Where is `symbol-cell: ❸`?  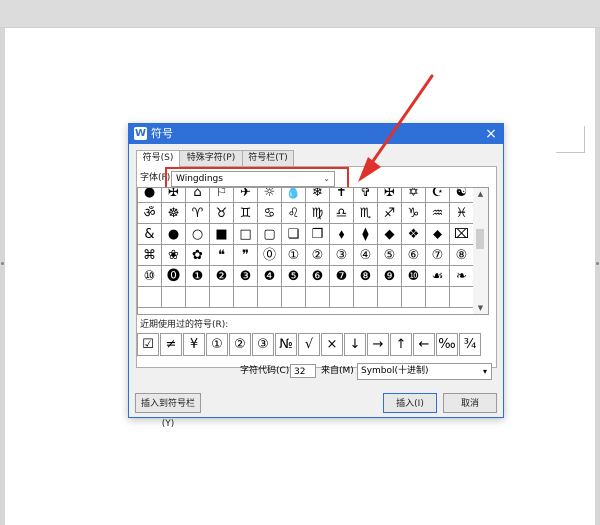
symbol-cell: ❸ is located at coordinates (246, 276).